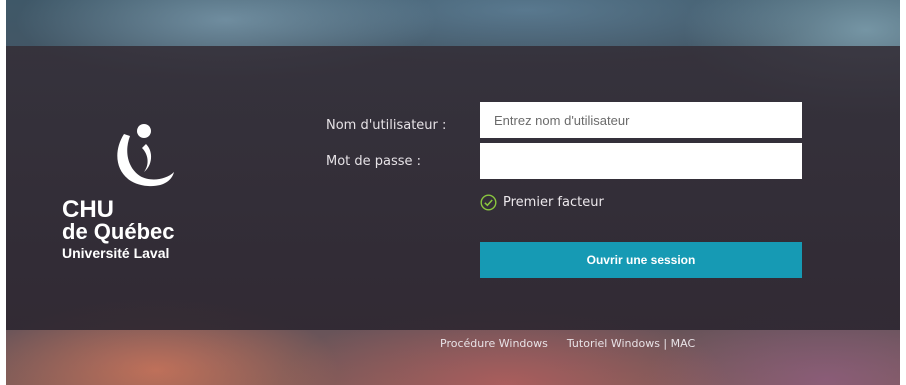 The height and width of the screenshot is (385, 906). I want to click on first-factor-indicator: Premier facteur, so click(542, 202).